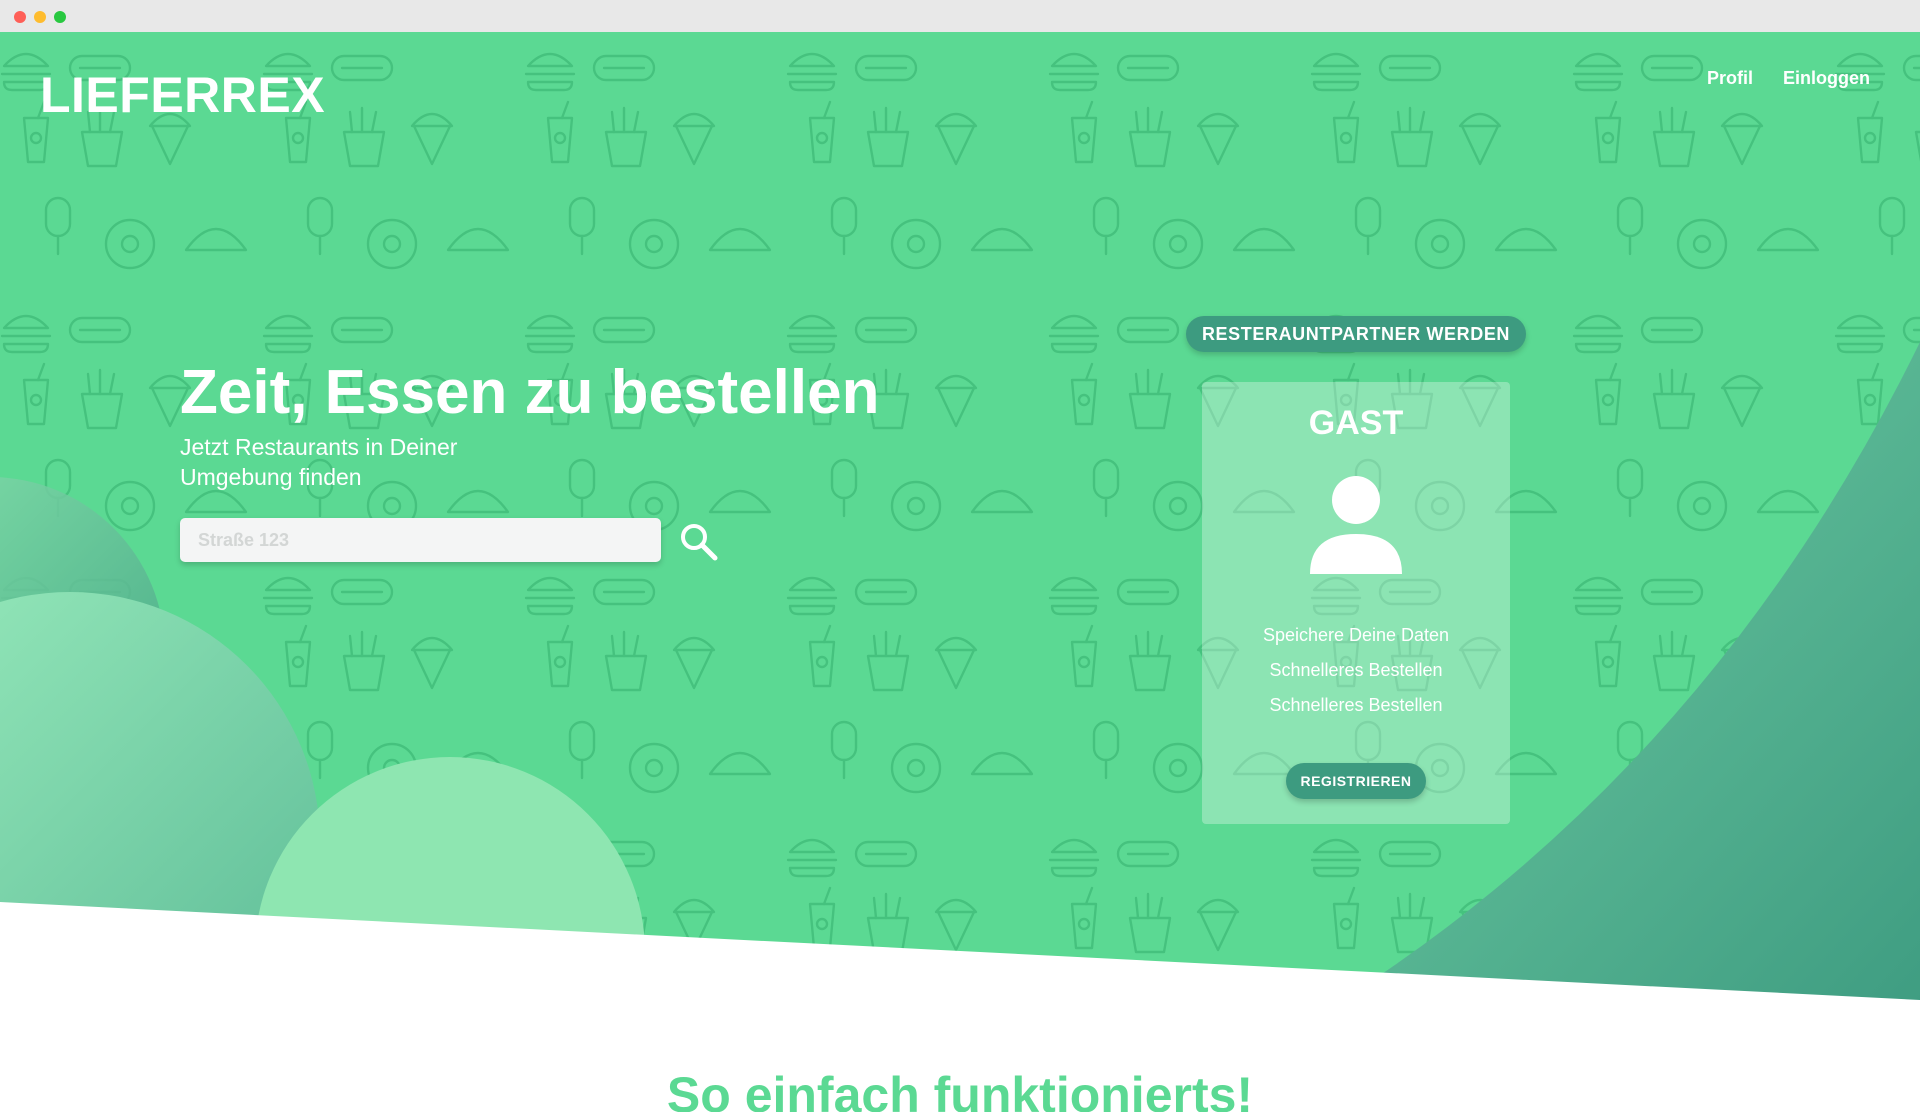 The width and height of the screenshot is (1920, 1112). Describe the element at coordinates (1356, 334) in the screenshot. I see `become-partner-button: RESTERAUNTPARTNER WERDEN` at that location.